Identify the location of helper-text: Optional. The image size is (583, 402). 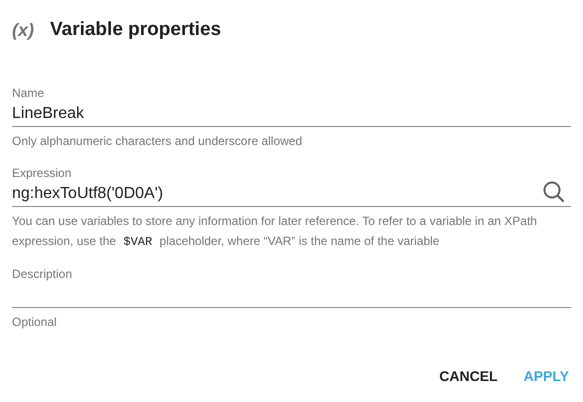
(35, 322).